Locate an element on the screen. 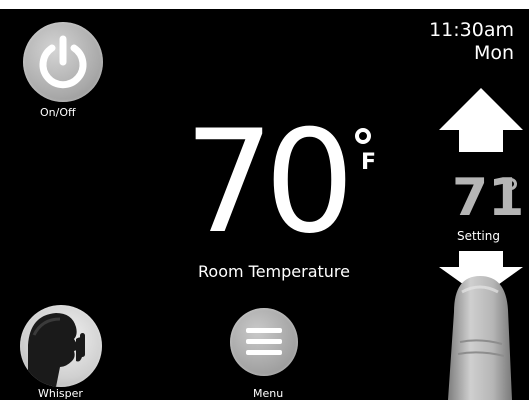 The width and height of the screenshot is (529, 400). menu-button is located at coordinates (264, 342).